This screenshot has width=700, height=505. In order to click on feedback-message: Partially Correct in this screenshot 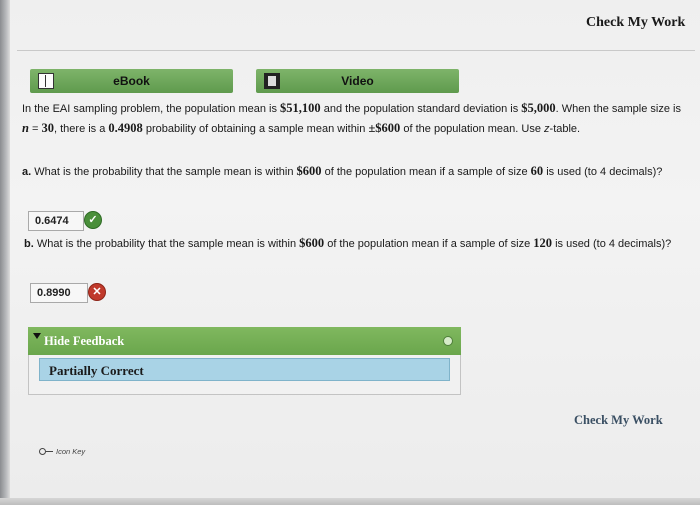, I will do `click(244, 369)`.